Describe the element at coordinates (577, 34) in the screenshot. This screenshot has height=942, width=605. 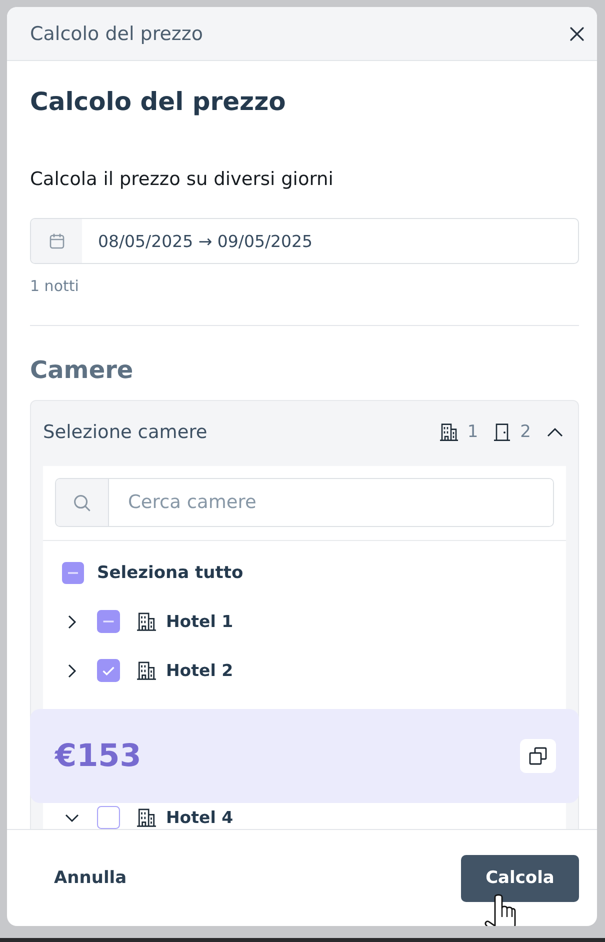
I see `close-icon` at that location.